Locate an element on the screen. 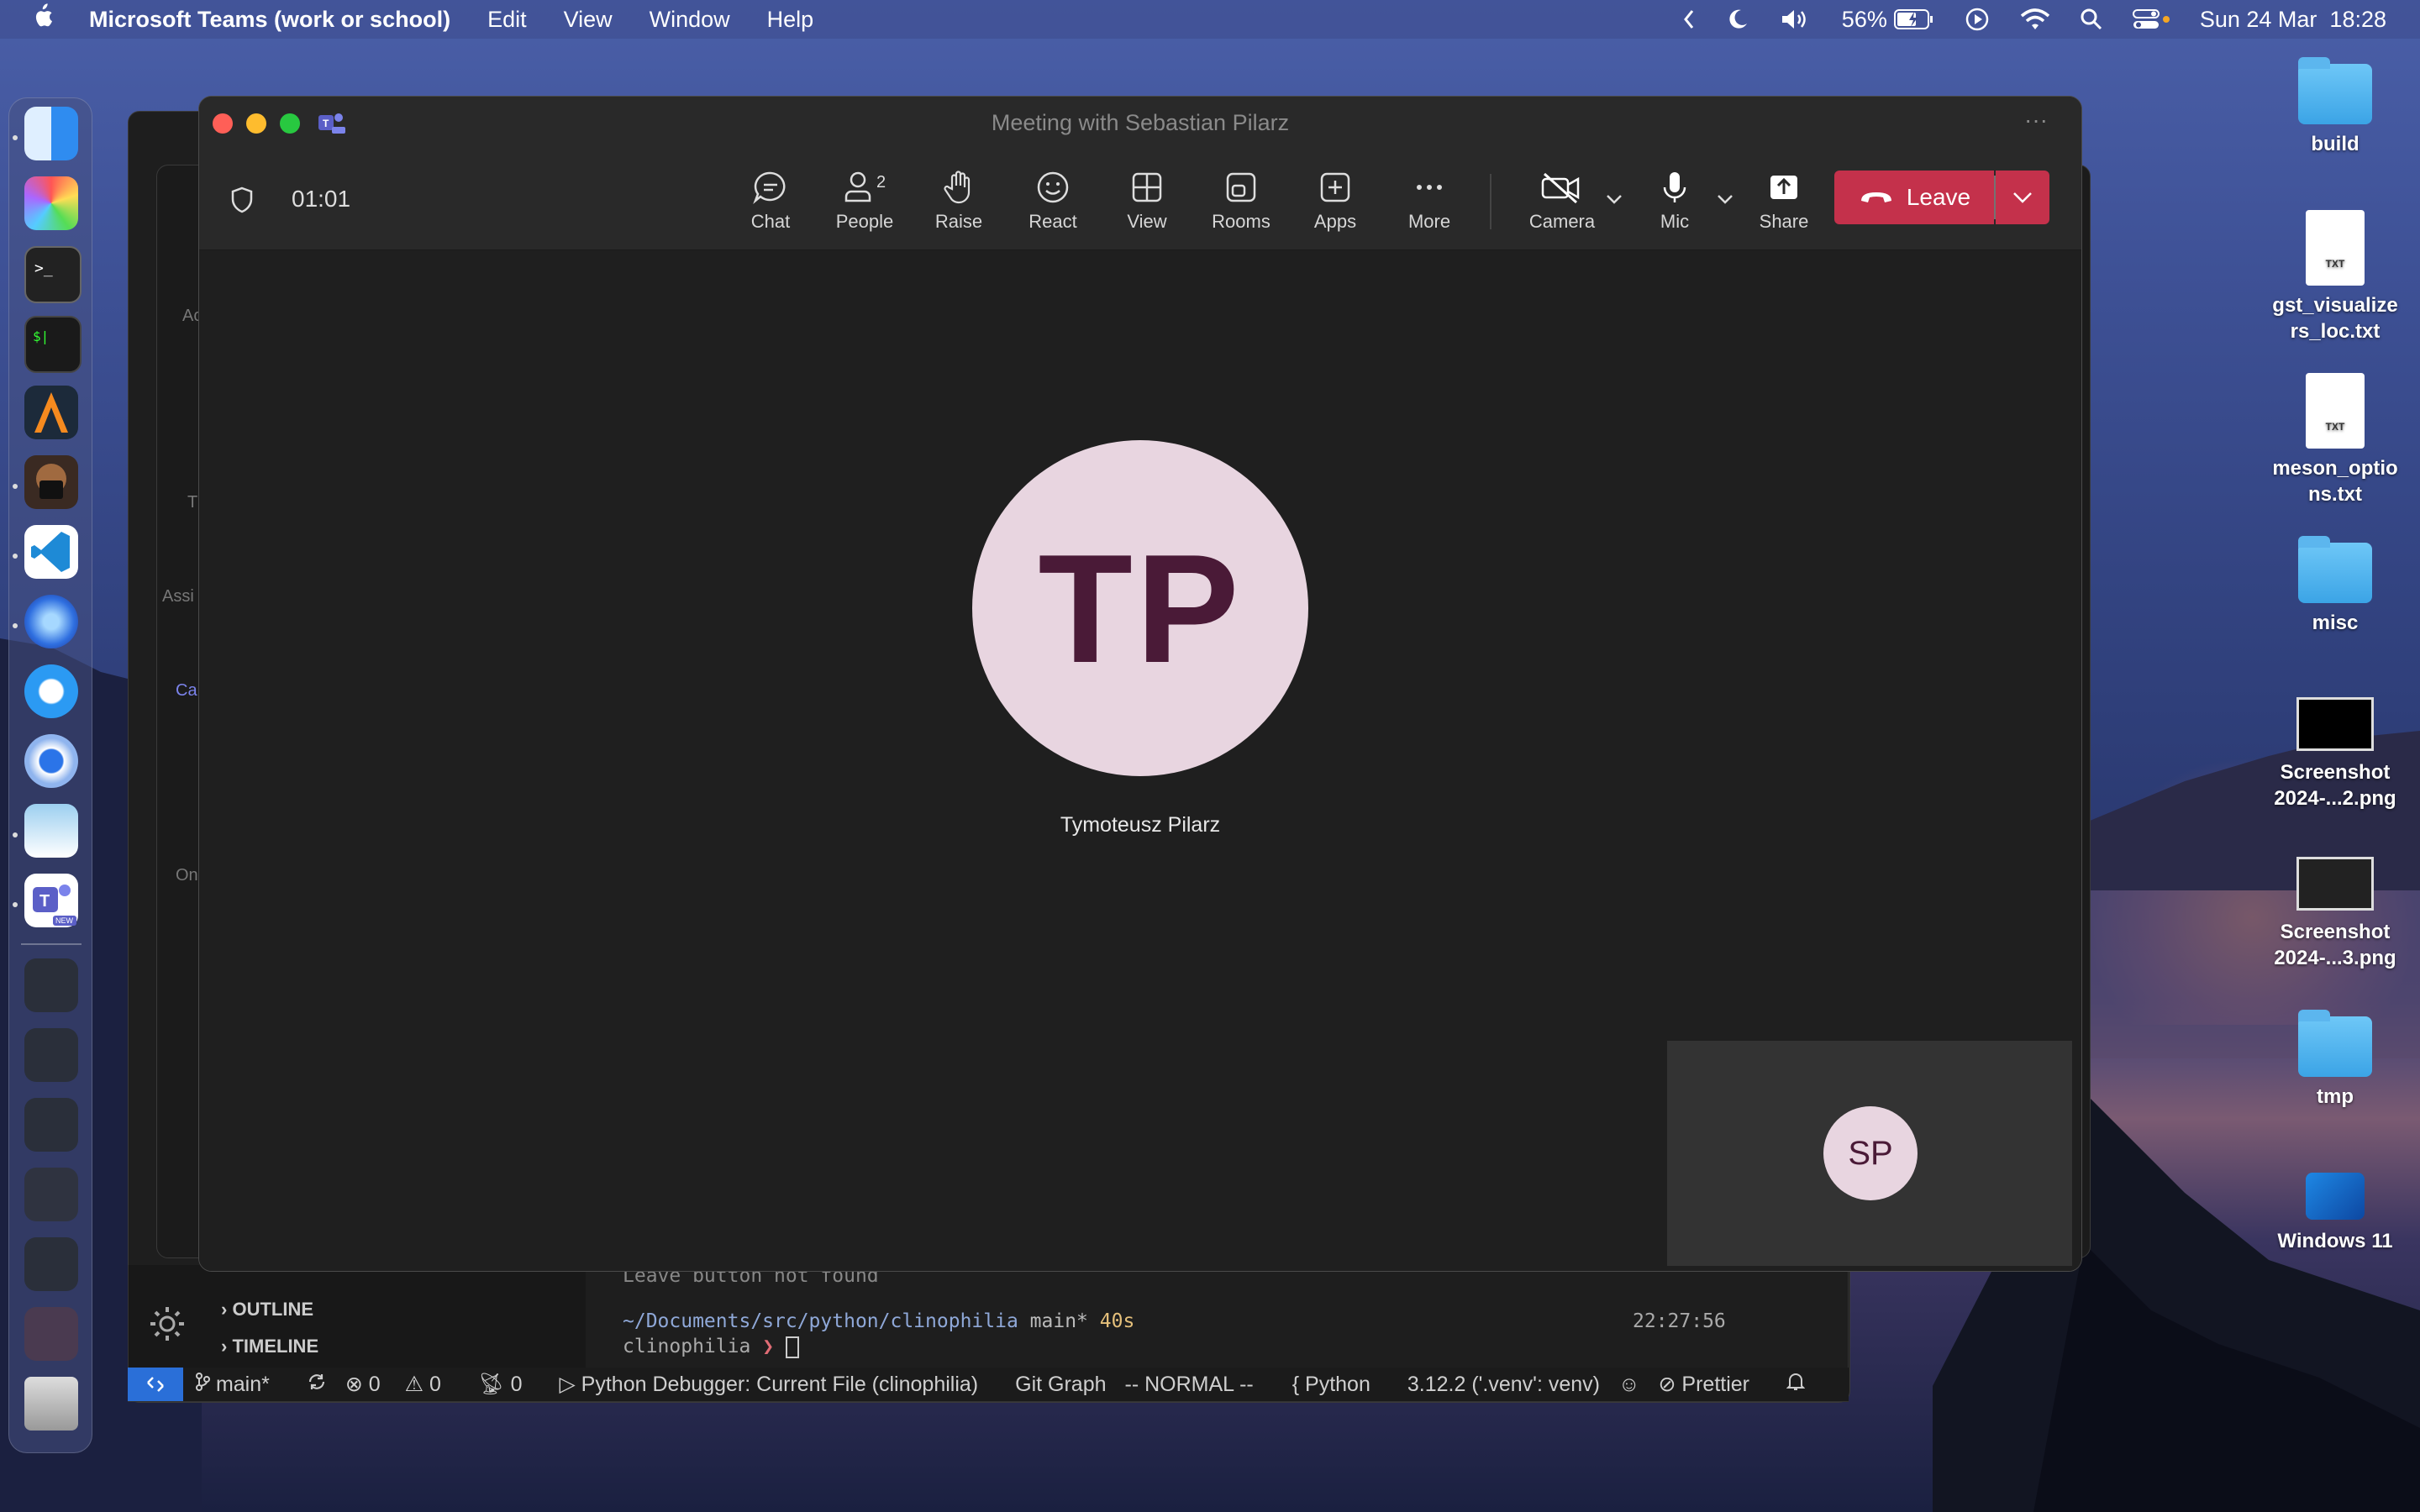  share-button: Share is located at coordinates (1784, 202).